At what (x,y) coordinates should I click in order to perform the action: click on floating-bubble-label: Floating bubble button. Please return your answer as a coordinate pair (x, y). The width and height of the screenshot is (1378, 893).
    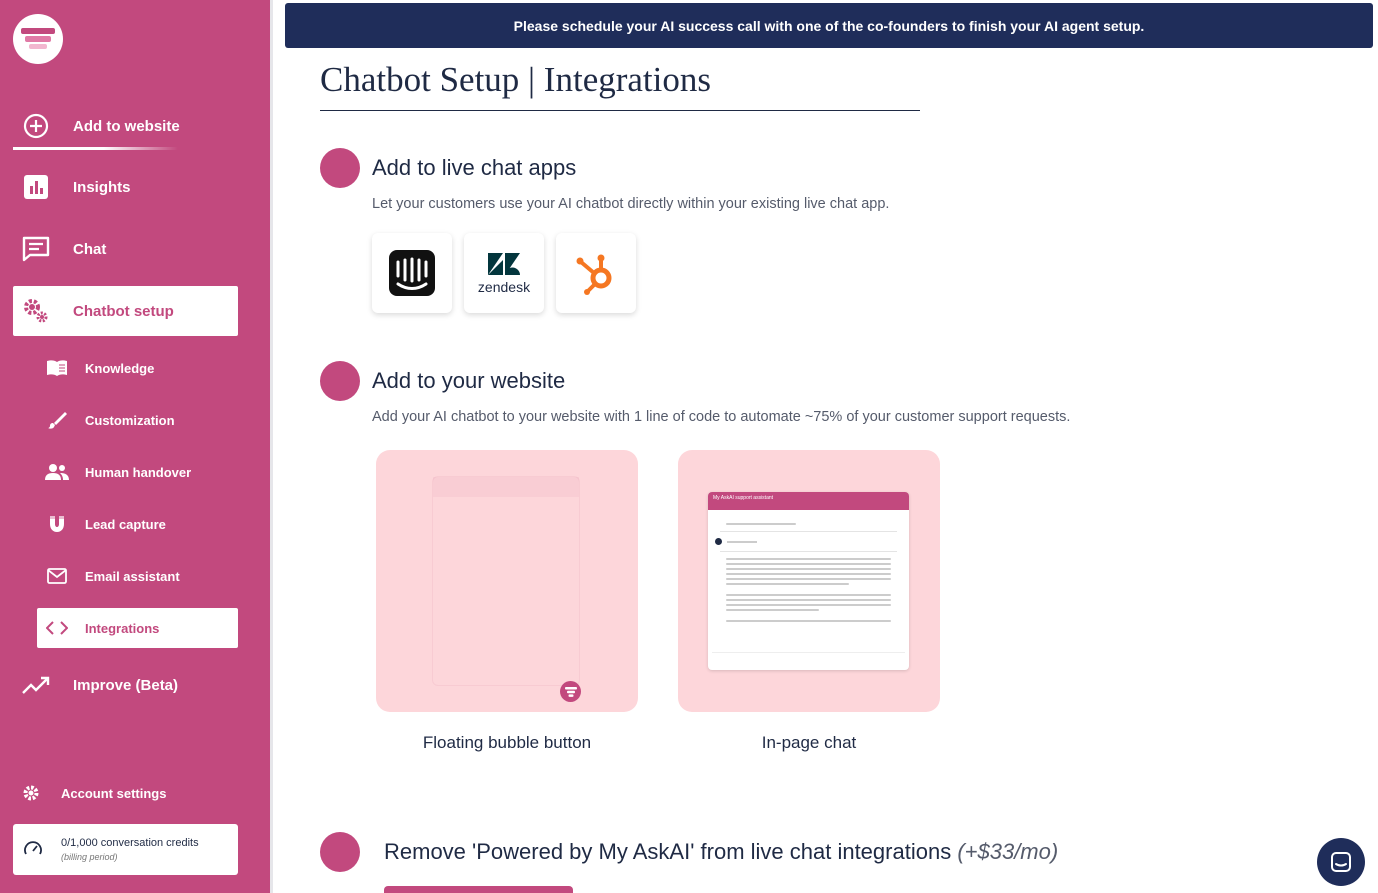
    Looking at the image, I should click on (507, 742).